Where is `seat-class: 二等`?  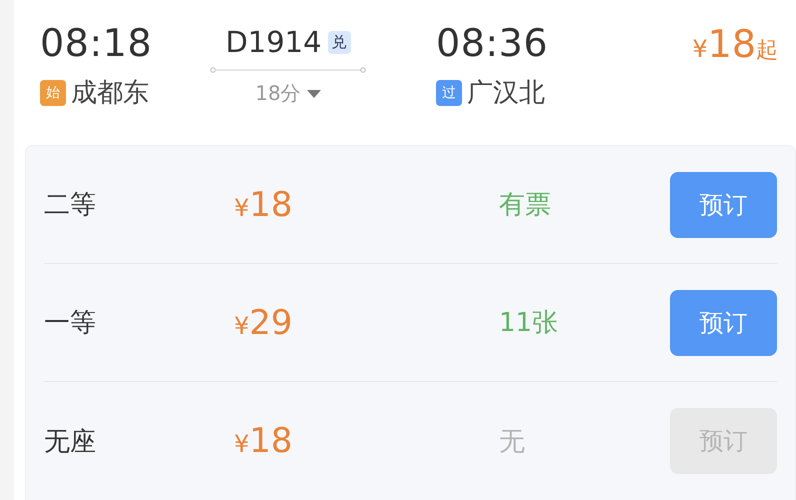 seat-class: 二等 is located at coordinates (70, 205).